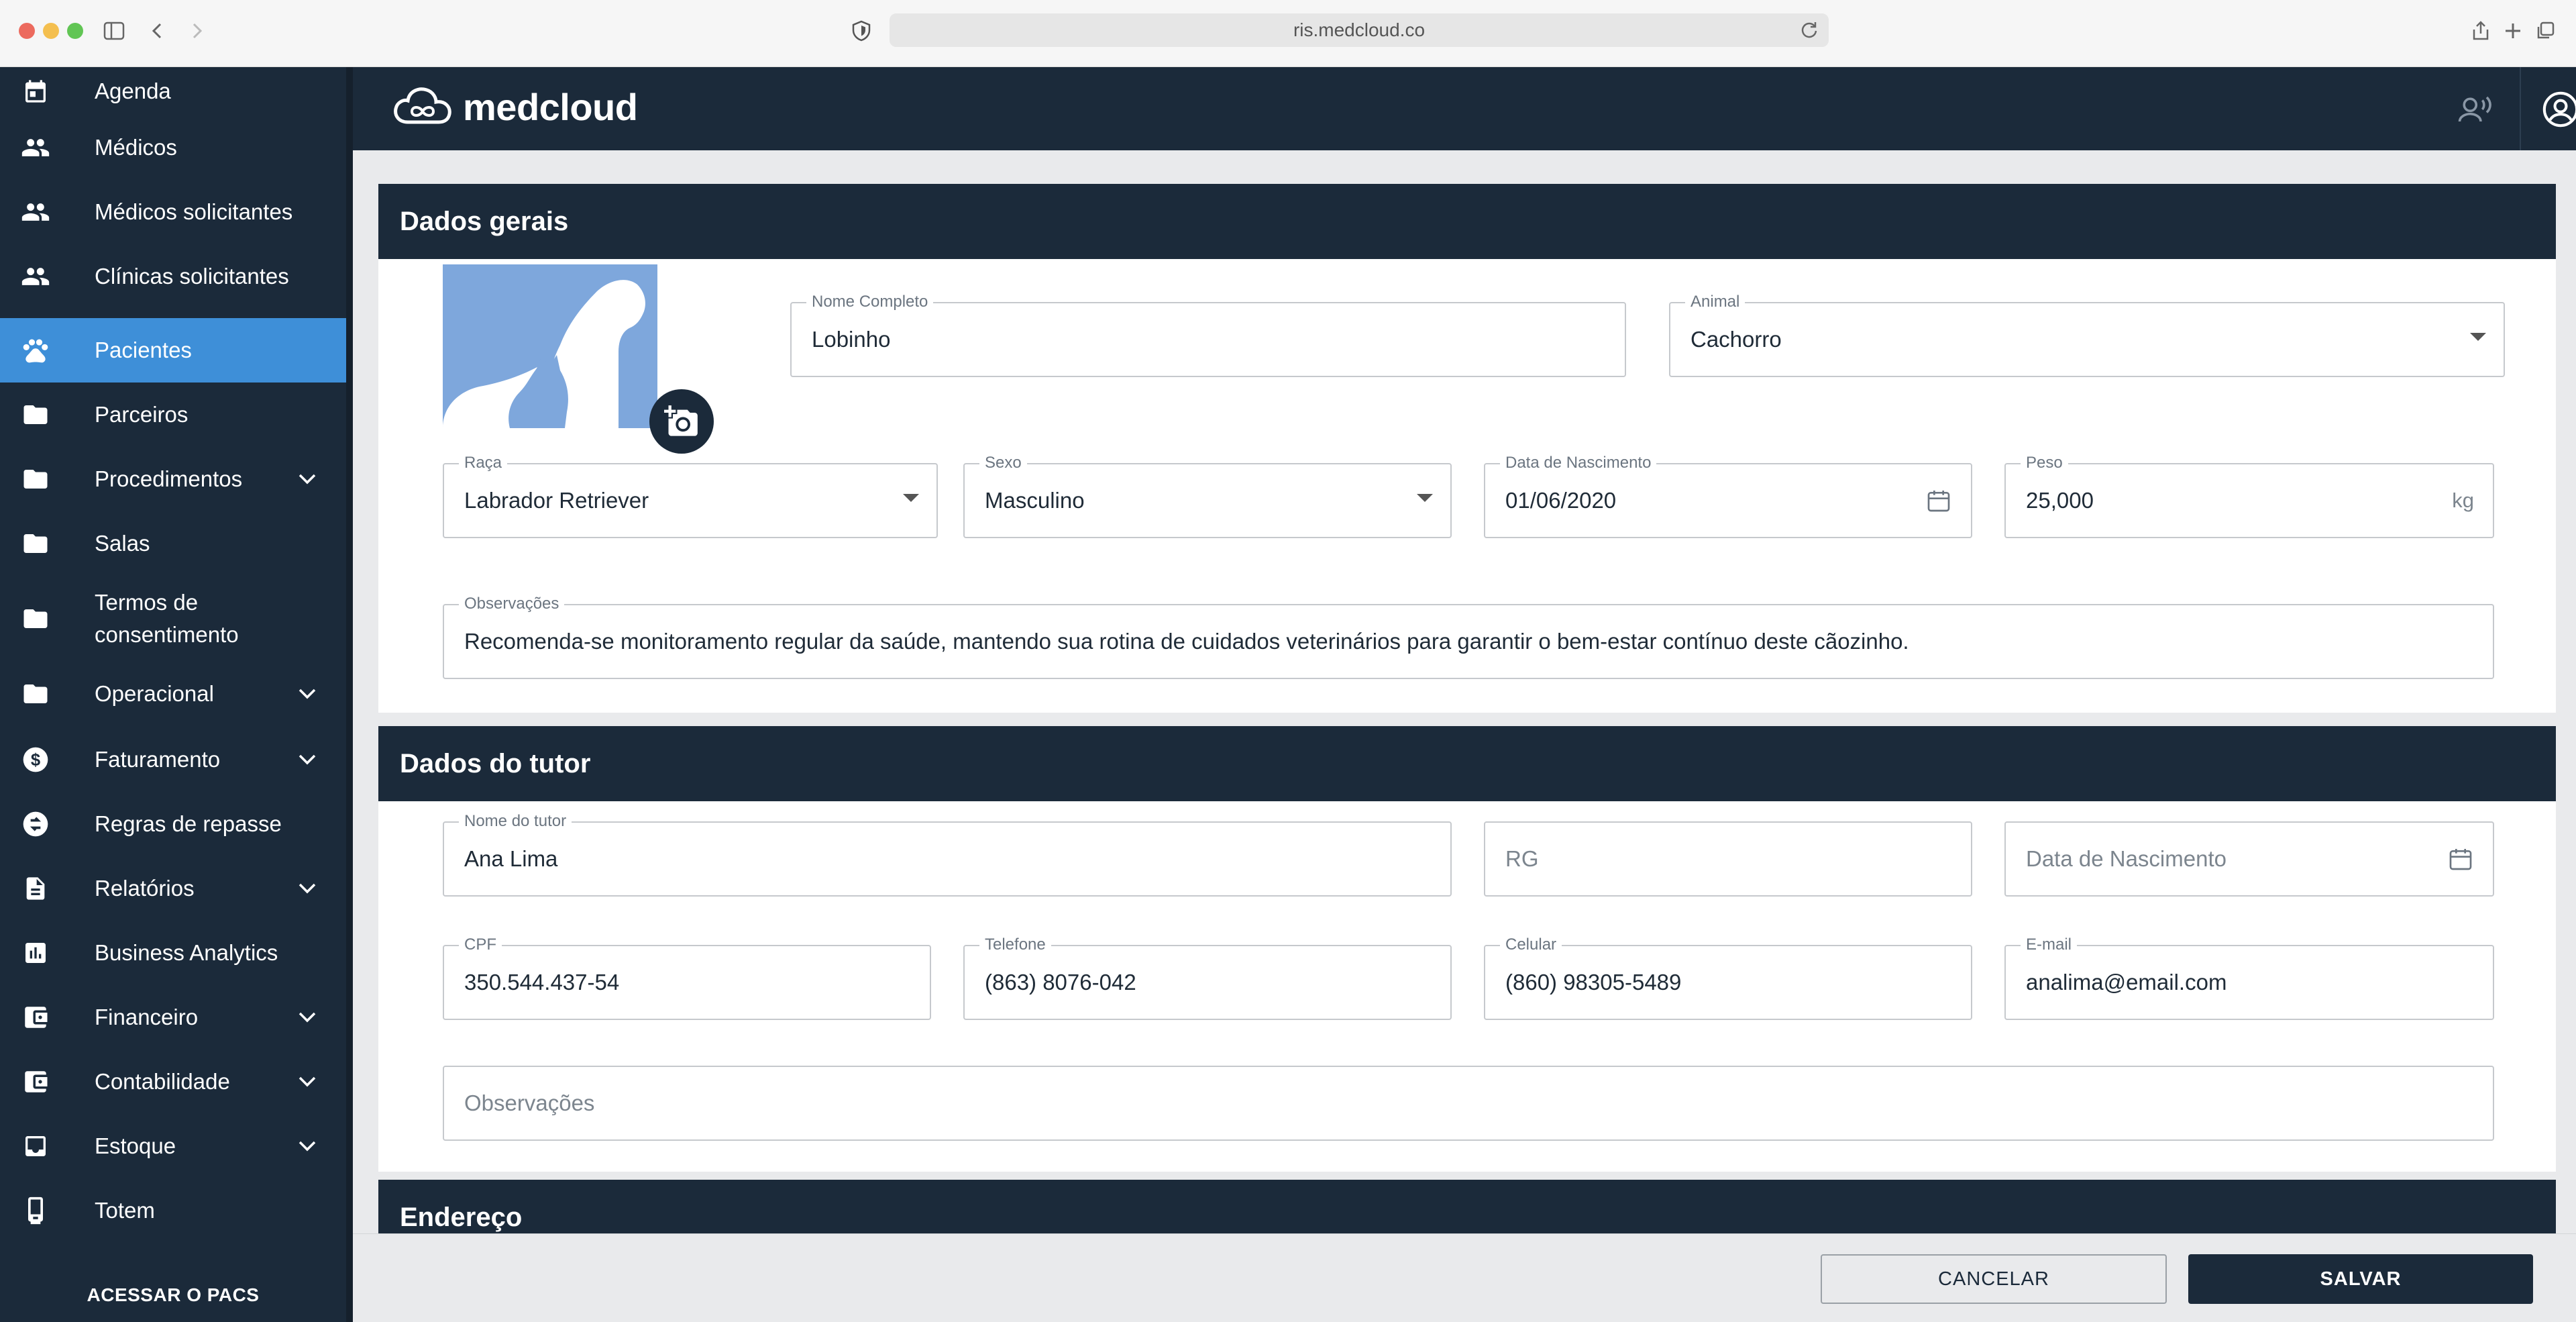 The image size is (2576, 1322). Describe the element at coordinates (194, 211) in the screenshot. I see `sidebar-item-label: Médicos solicitantes` at that location.